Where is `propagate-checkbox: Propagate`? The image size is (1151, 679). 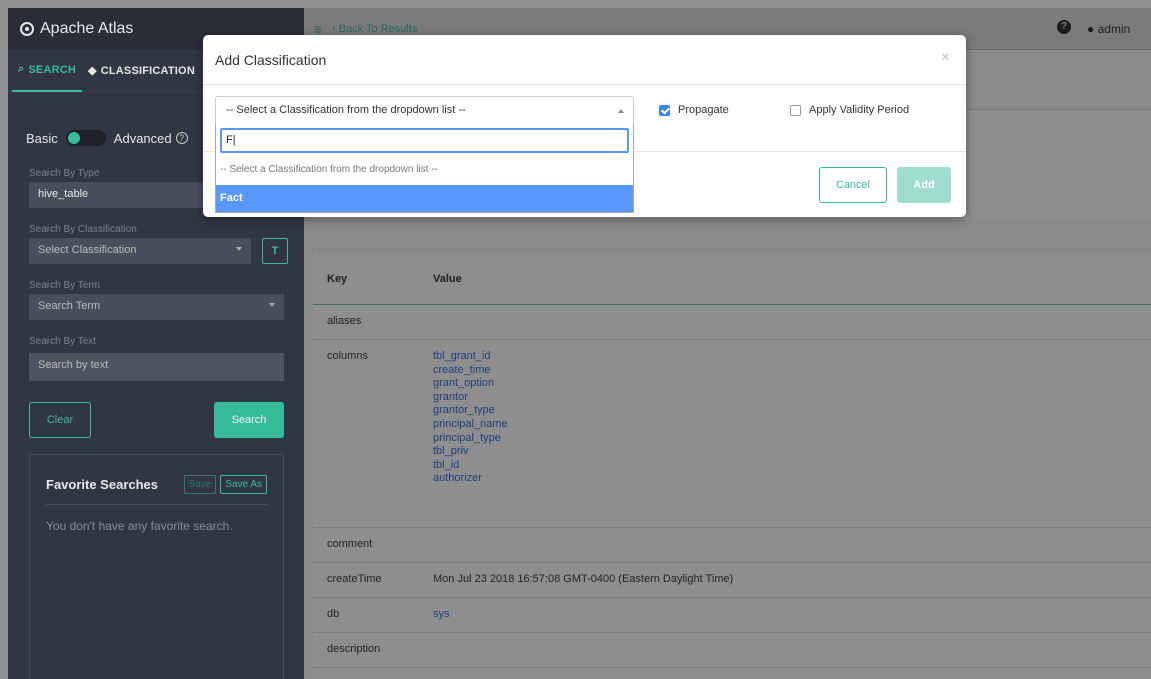 propagate-checkbox: Propagate is located at coordinates (694, 110).